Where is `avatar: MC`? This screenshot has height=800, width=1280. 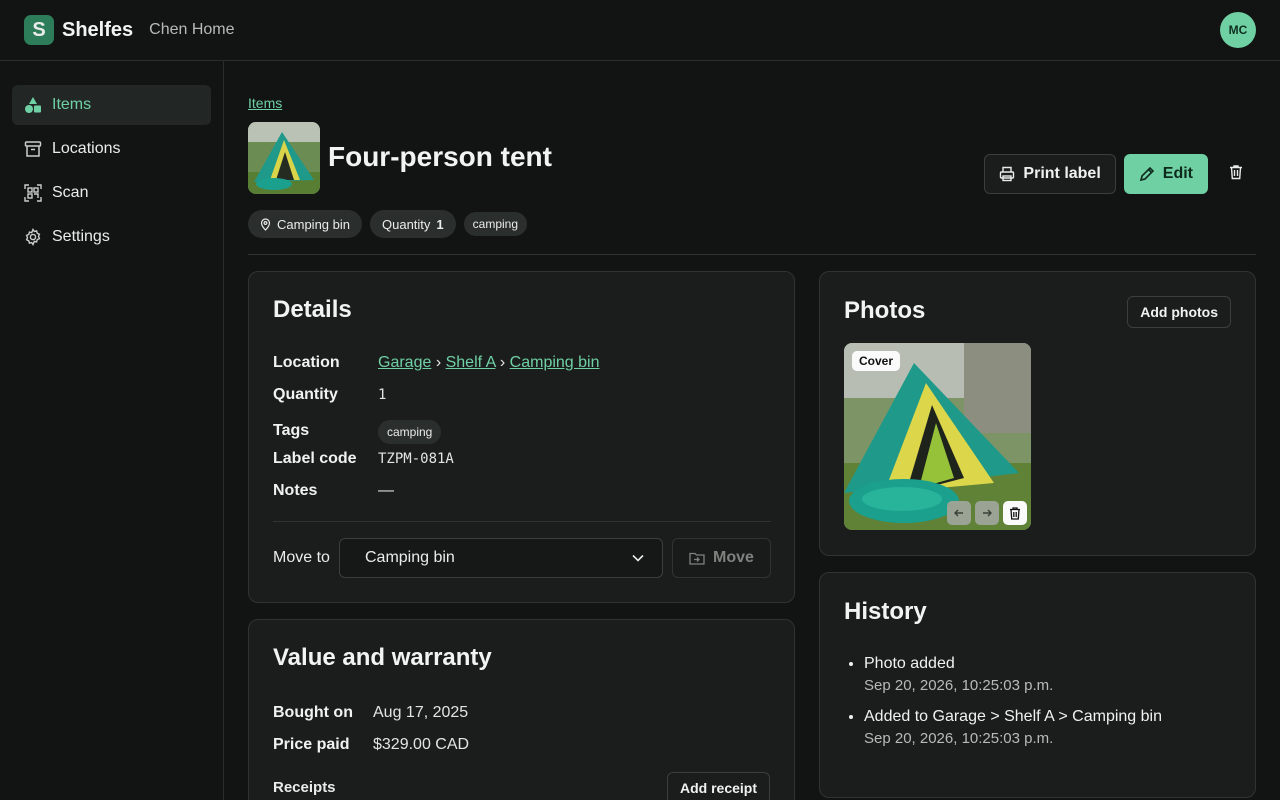 avatar: MC is located at coordinates (1238, 30).